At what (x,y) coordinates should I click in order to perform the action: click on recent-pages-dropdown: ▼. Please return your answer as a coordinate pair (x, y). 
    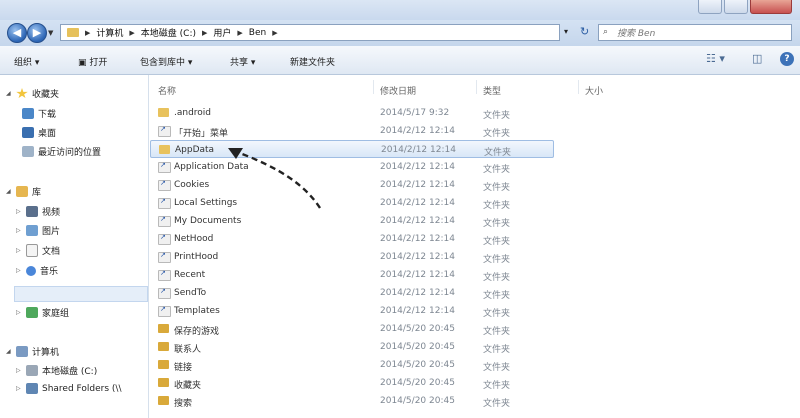
    Looking at the image, I should click on (50, 33).